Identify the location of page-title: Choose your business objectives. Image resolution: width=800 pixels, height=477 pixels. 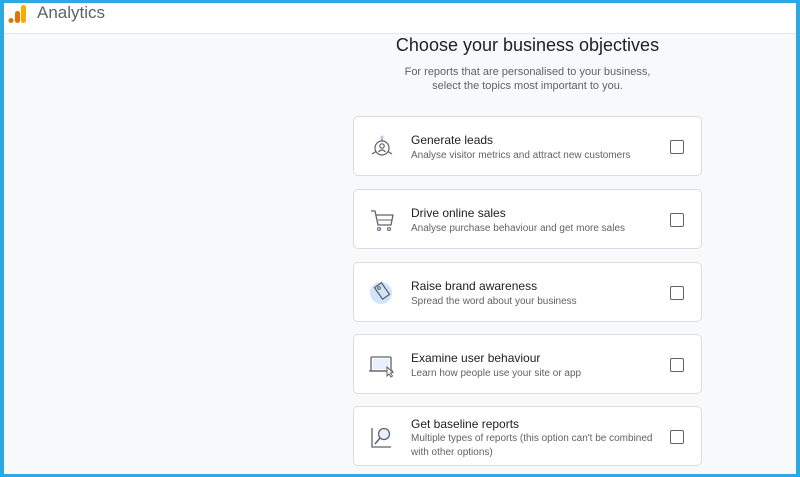
(527, 45).